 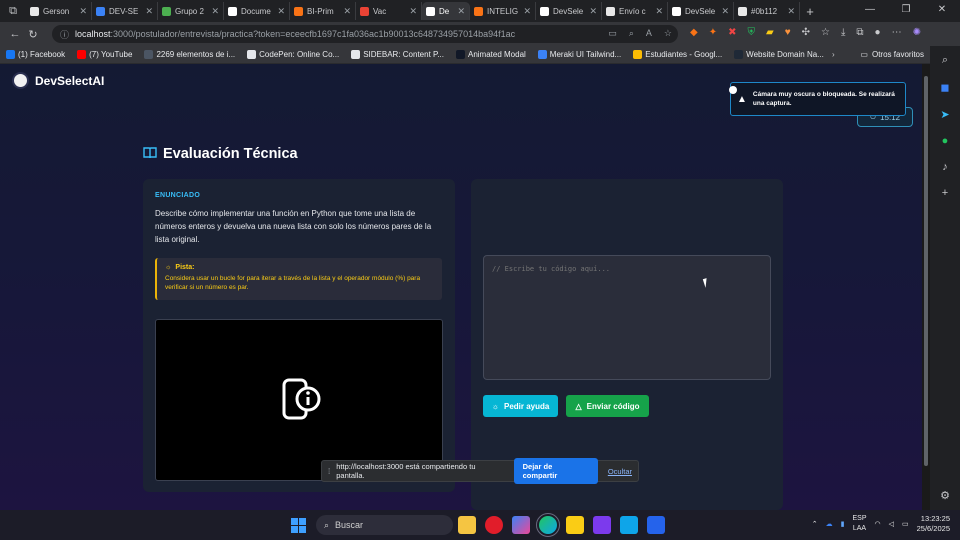 What do you see at coordinates (635, 11) in the screenshot?
I see `browser-tab: Envío c ✕` at bounding box center [635, 11].